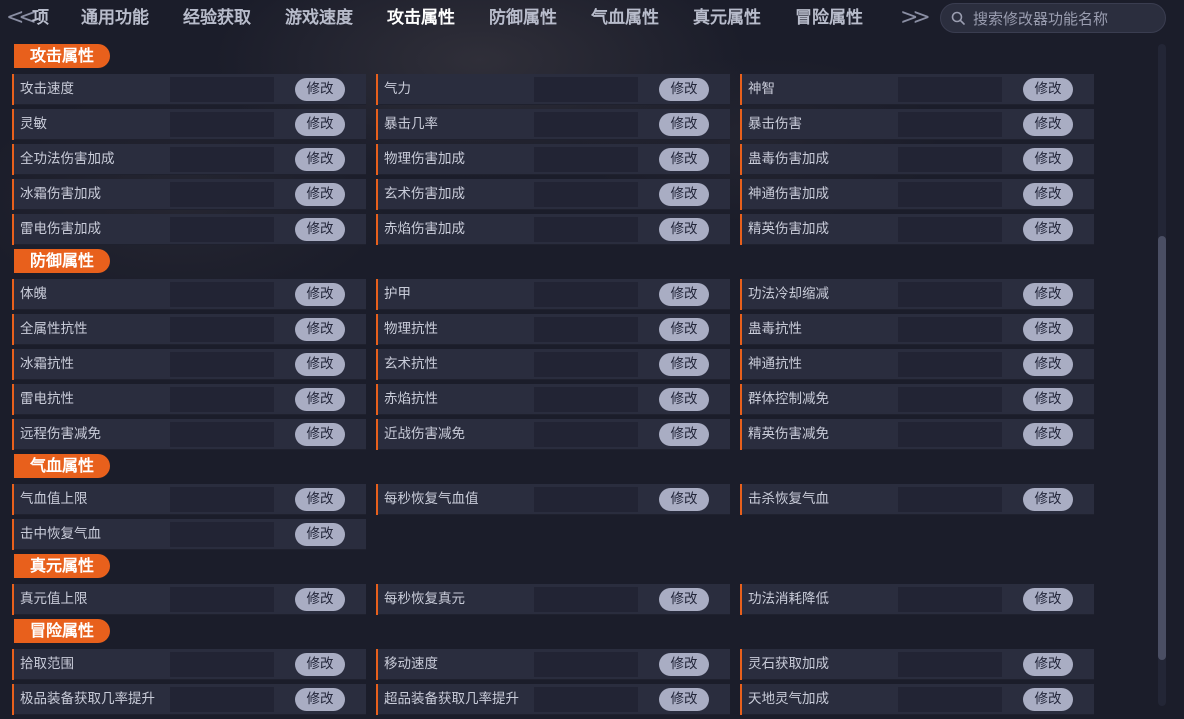 The height and width of the screenshot is (719, 1184). I want to click on search-box, so click(1053, 18).